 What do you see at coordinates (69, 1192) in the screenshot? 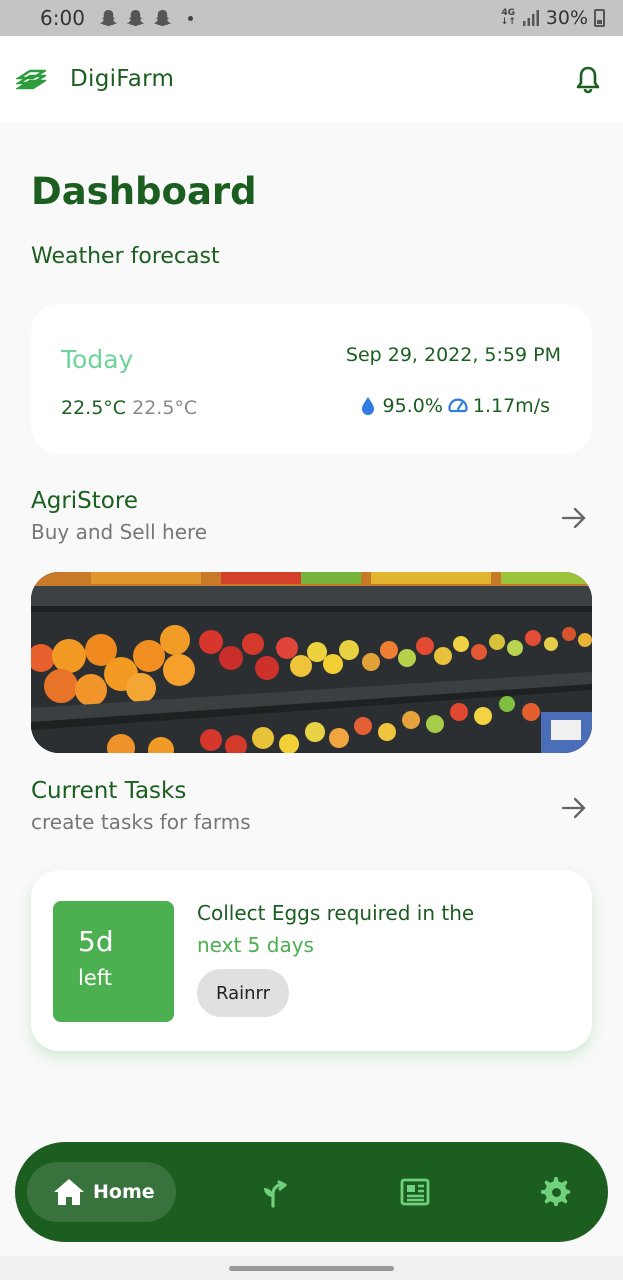
I see `home-icon` at bounding box center [69, 1192].